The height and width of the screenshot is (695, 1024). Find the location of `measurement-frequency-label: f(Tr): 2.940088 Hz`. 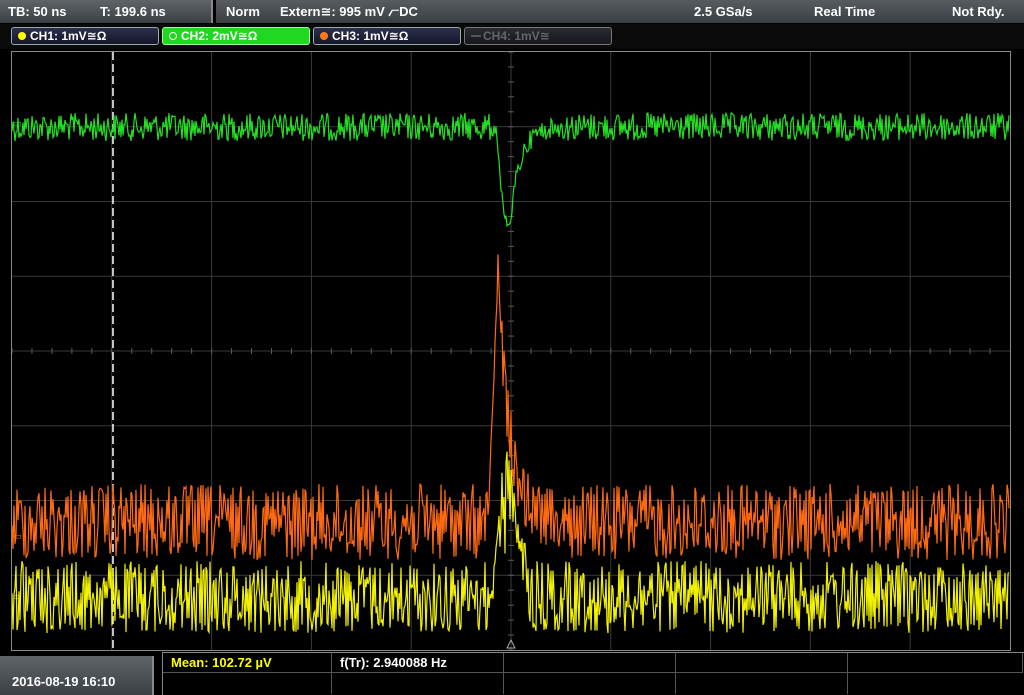

measurement-frequency-label: f(Tr): 2.940088 Hz is located at coordinates (393, 662).